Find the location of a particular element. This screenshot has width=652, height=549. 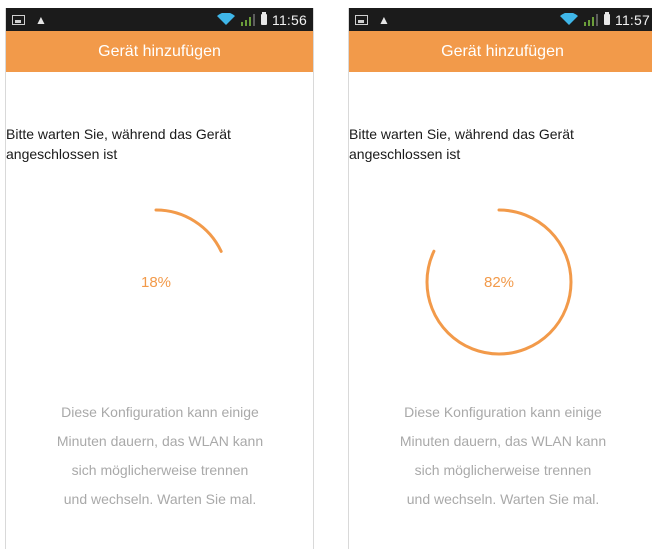

progress-ring: 18% is located at coordinates (156, 282).